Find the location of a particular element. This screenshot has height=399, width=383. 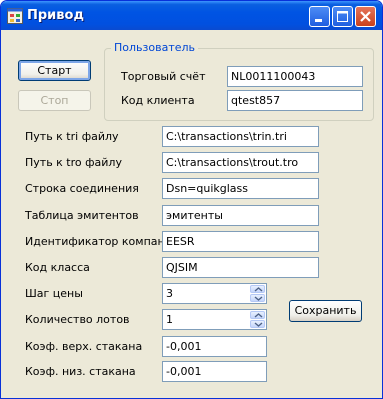

minimize-icon is located at coordinates (318, 20).